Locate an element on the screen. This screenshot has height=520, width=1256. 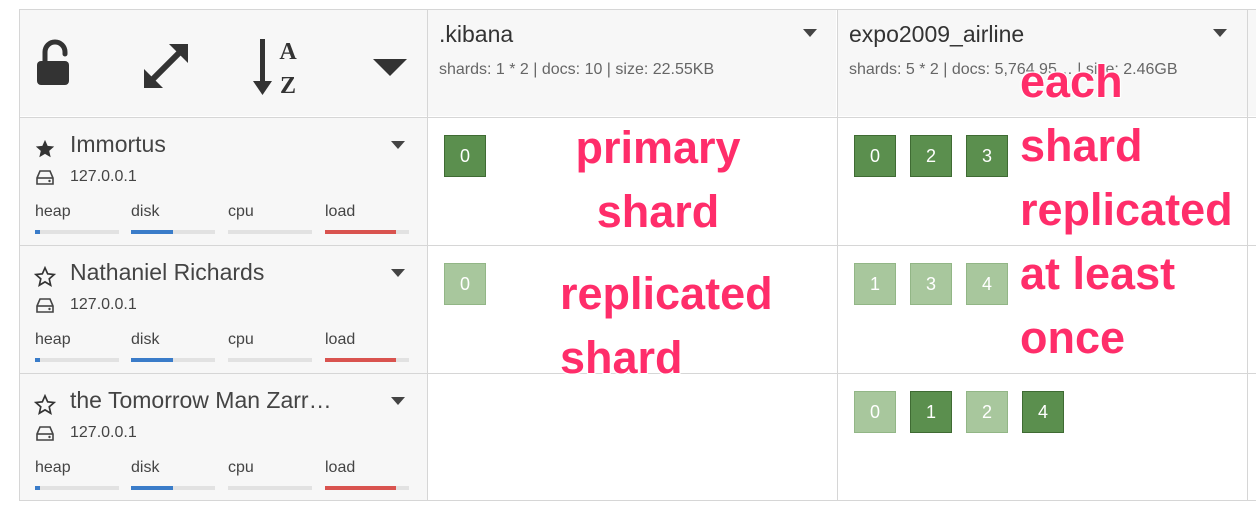
star-filled-icon is located at coordinates (45, 149).